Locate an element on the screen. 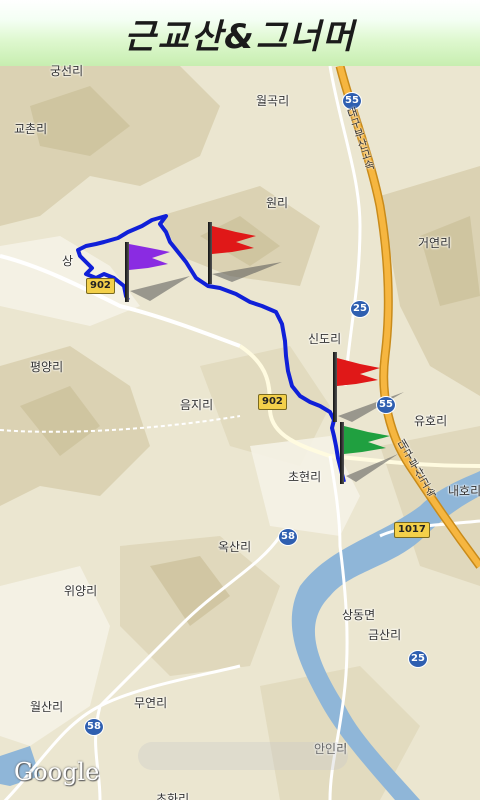  place-label: 거연리 is located at coordinates (435, 243).